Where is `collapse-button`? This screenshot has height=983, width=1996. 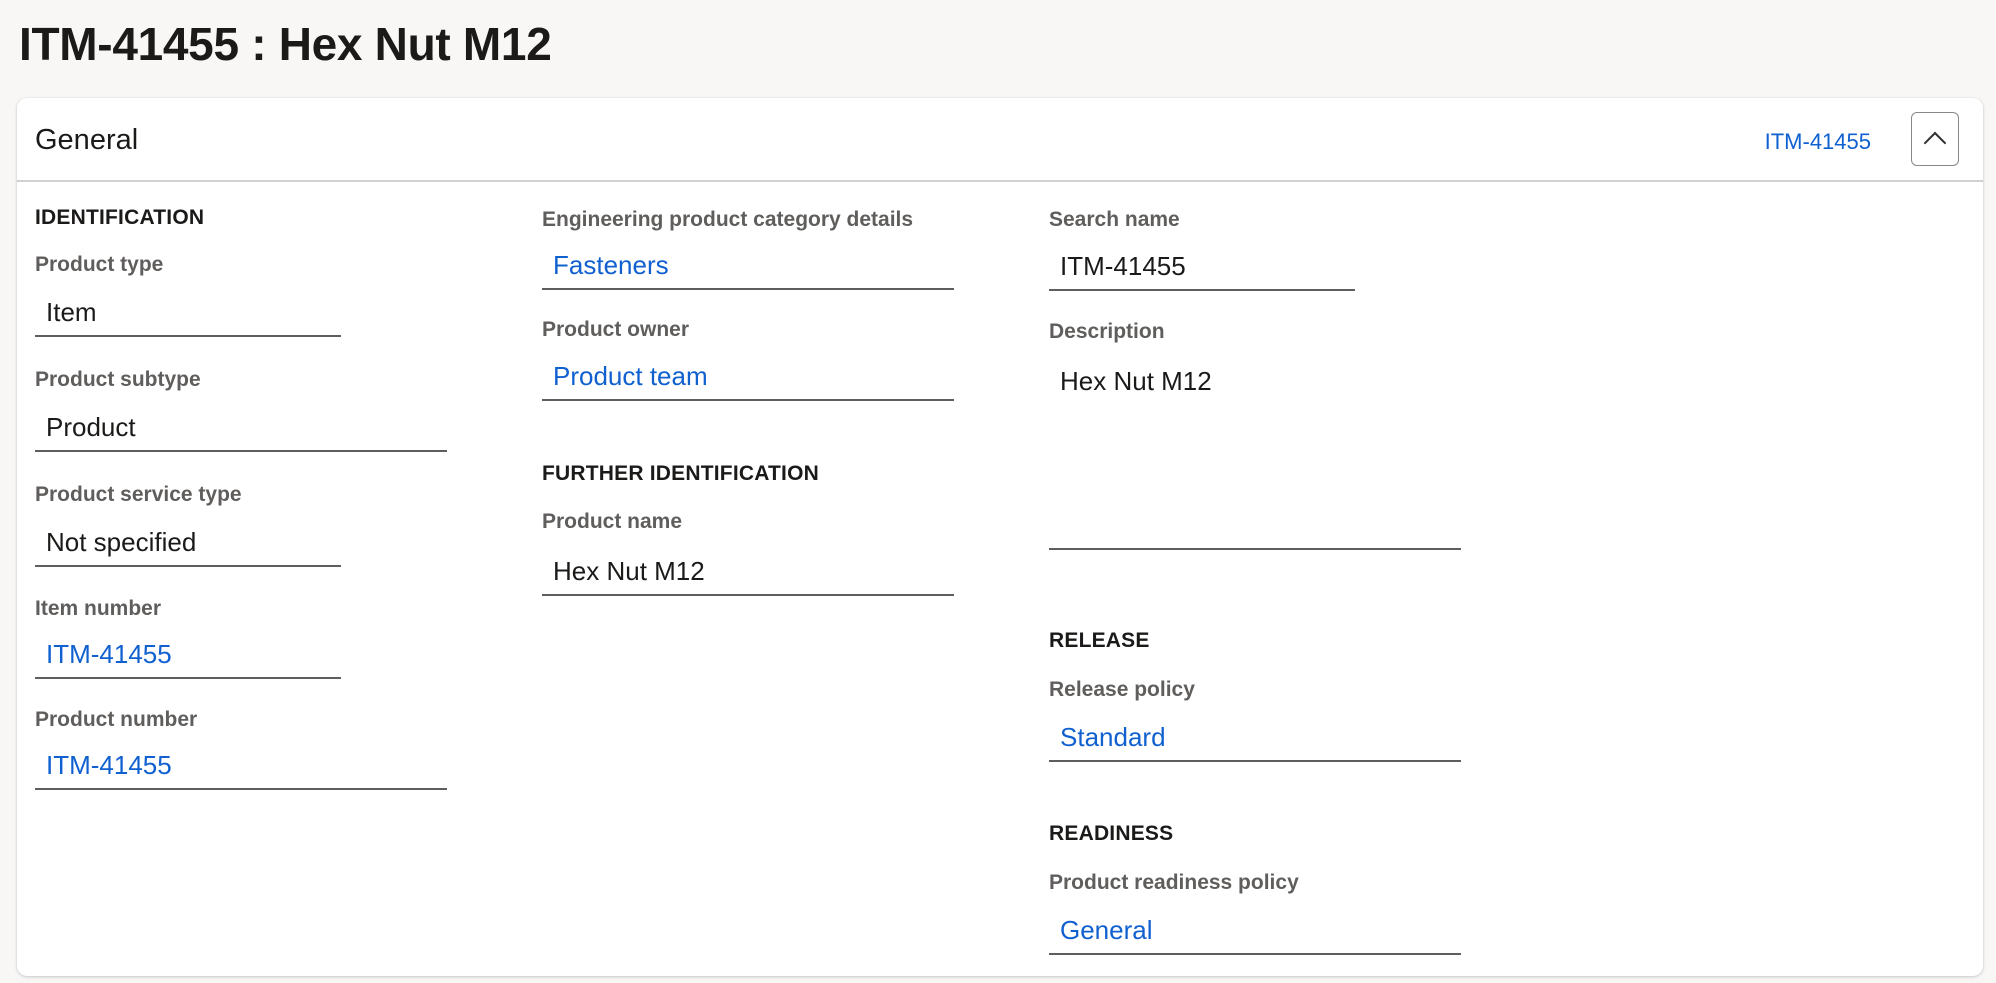 collapse-button is located at coordinates (1935, 139).